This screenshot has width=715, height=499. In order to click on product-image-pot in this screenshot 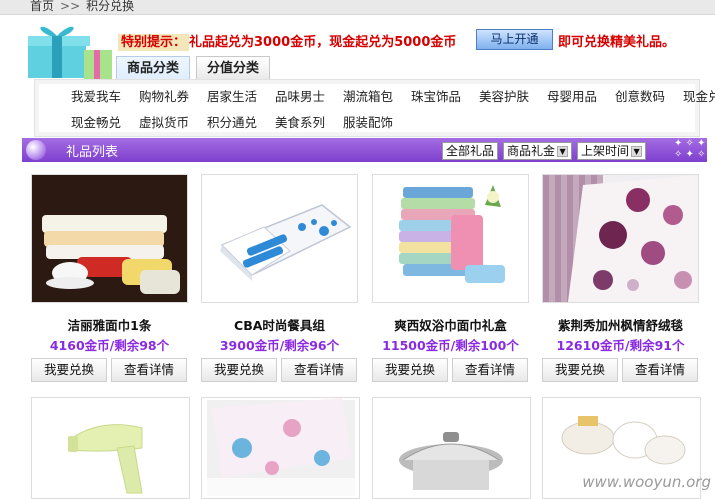, I will do `click(451, 448)`.